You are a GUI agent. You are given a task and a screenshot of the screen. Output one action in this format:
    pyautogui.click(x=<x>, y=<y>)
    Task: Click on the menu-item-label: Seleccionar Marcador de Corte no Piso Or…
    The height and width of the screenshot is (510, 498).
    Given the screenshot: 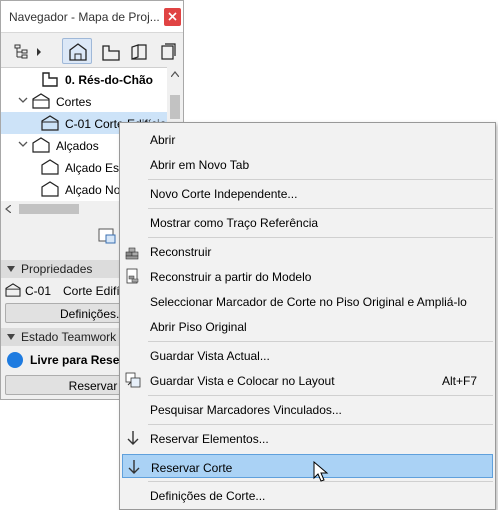 What is the action you would take?
    pyautogui.click(x=308, y=302)
    